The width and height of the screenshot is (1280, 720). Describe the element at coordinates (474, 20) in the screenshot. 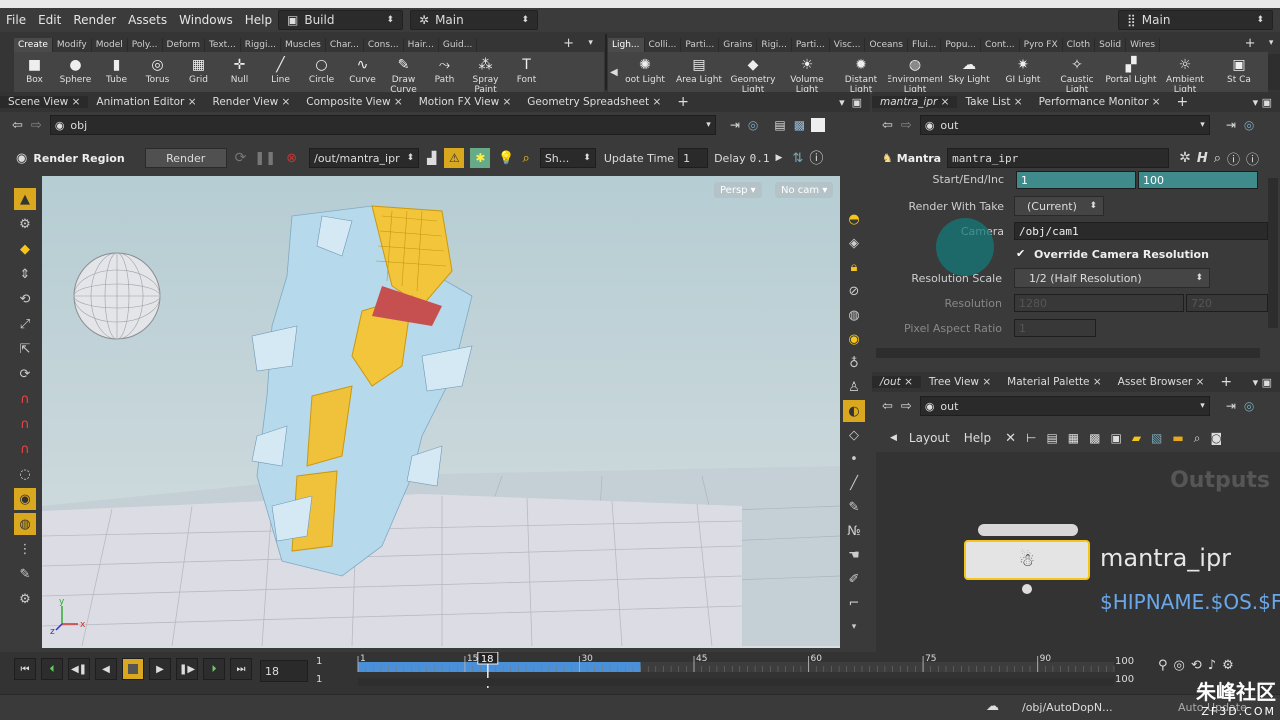

I see `network-desktop-selector: ✲ Main ⬍` at that location.